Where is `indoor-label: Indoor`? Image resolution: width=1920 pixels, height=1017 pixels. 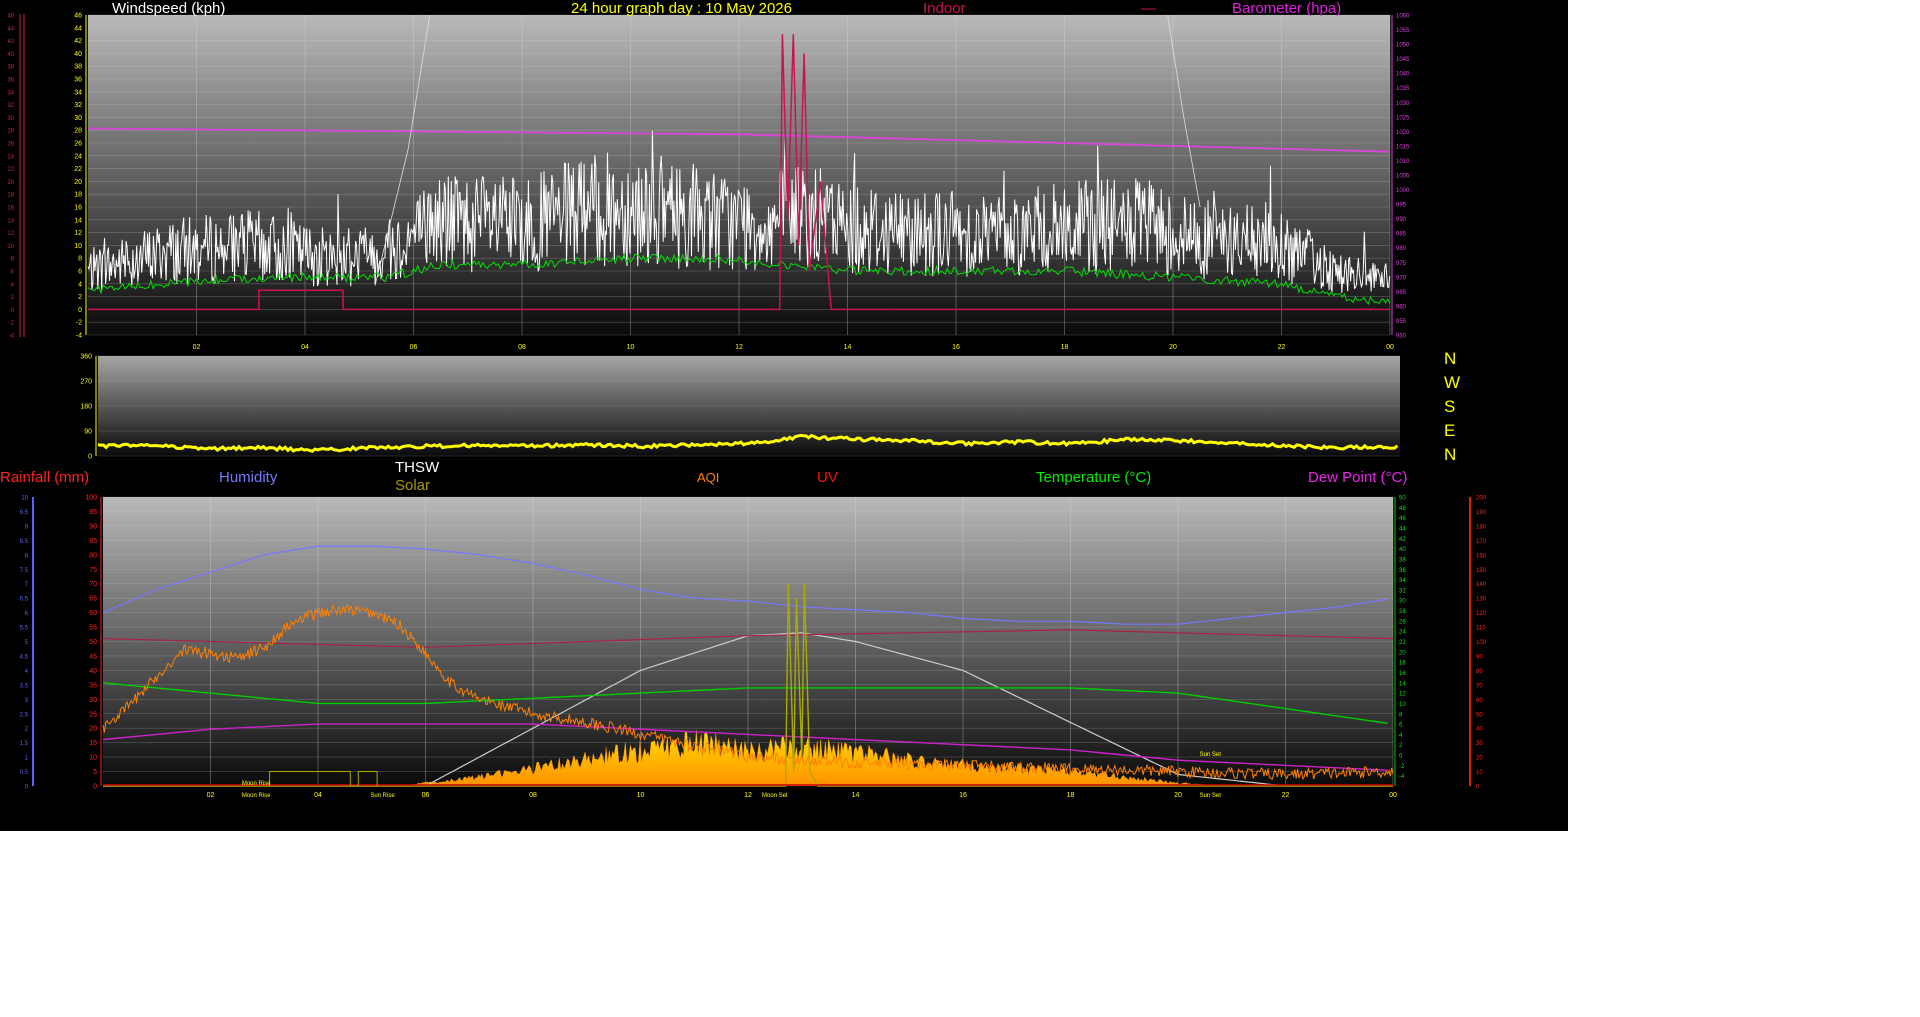
indoor-label: Indoor is located at coordinates (944, 8).